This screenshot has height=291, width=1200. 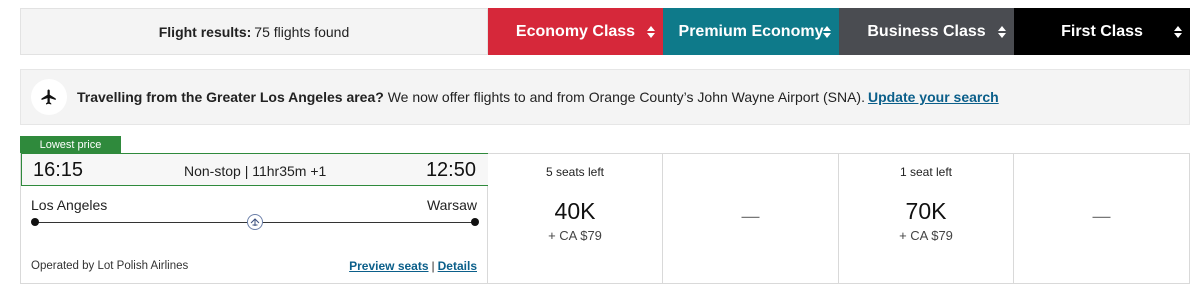 What do you see at coordinates (58, 170) in the screenshot?
I see `departure-time: 16:15` at bounding box center [58, 170].